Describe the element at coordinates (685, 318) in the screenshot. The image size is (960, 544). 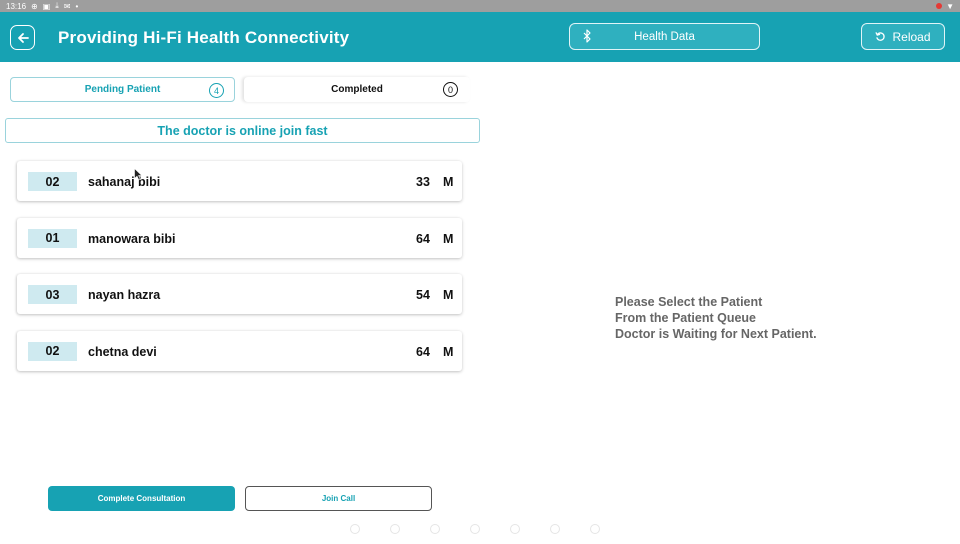
I see `message-line: From the Patient Queue` at that location.